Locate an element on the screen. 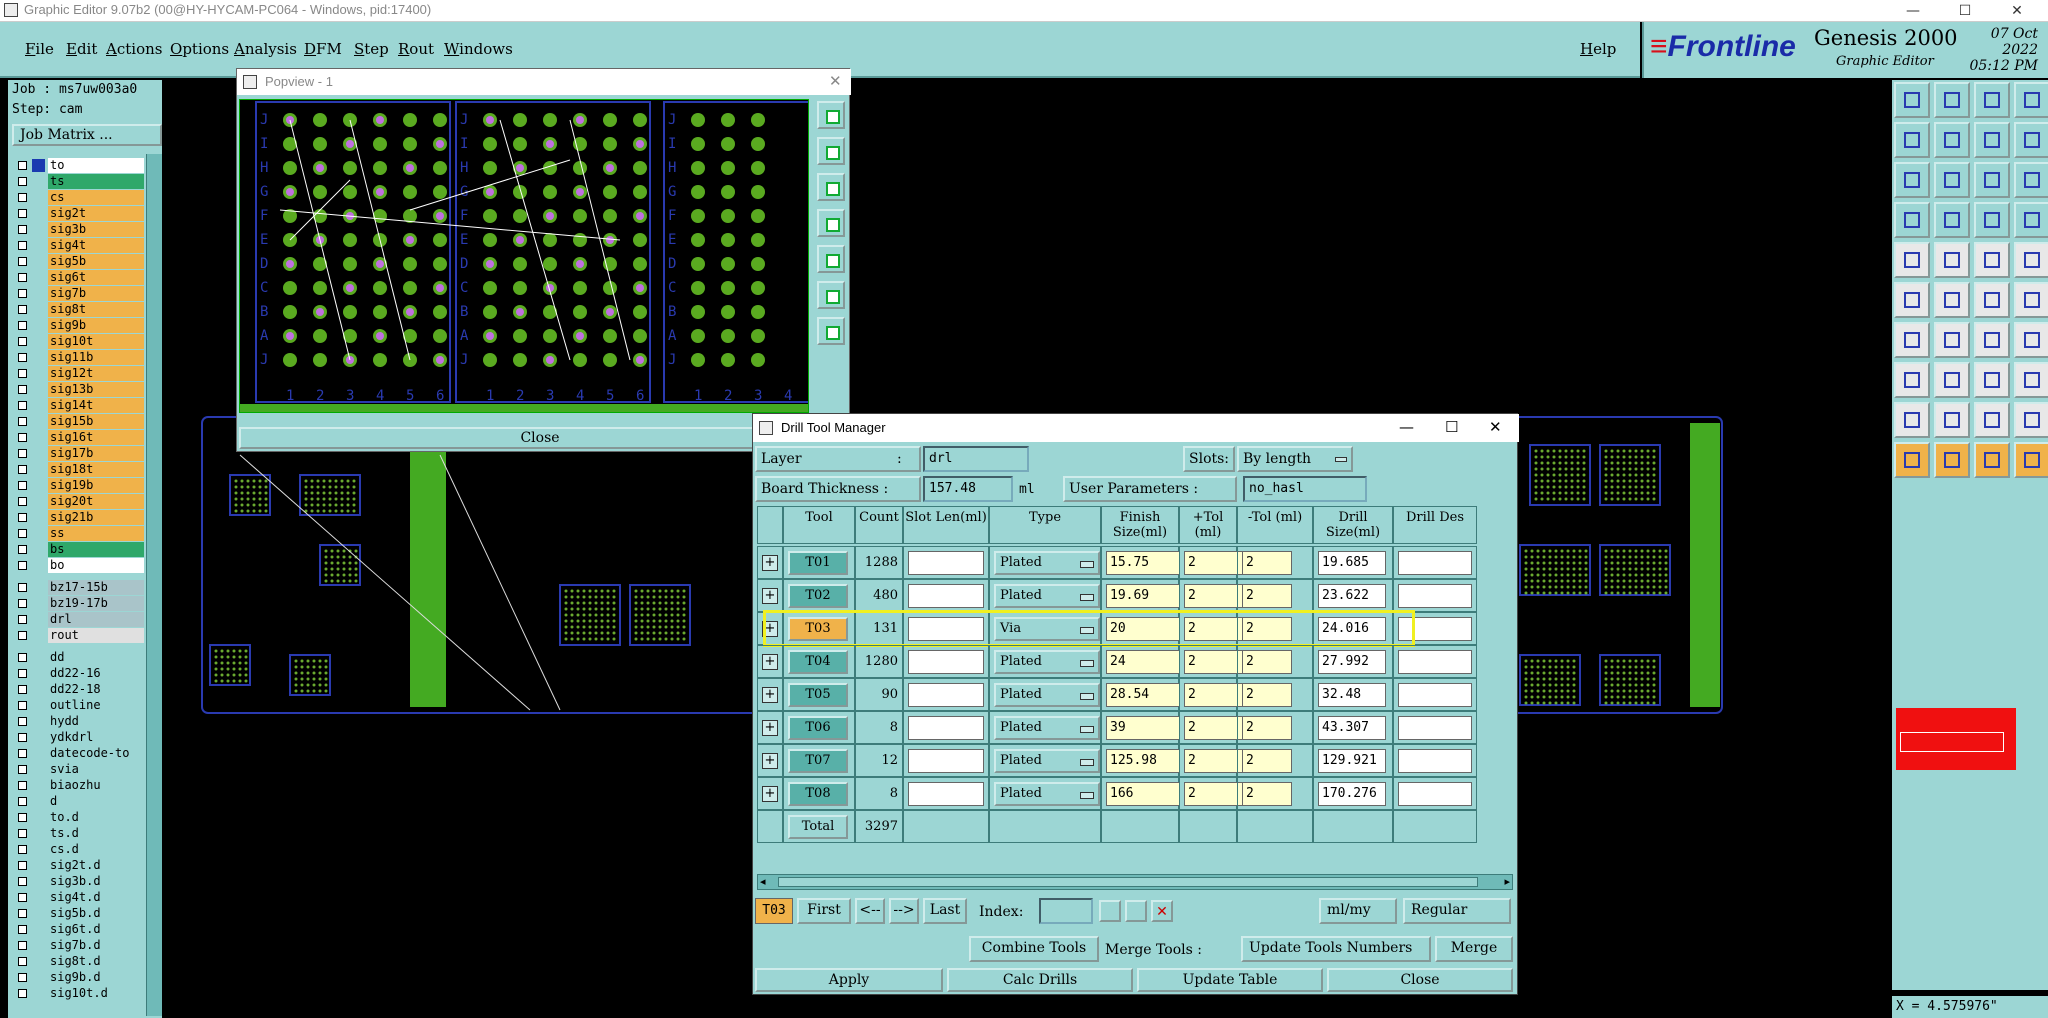  drill-size-input: 23.622 is located at coordinates (1352, 596).